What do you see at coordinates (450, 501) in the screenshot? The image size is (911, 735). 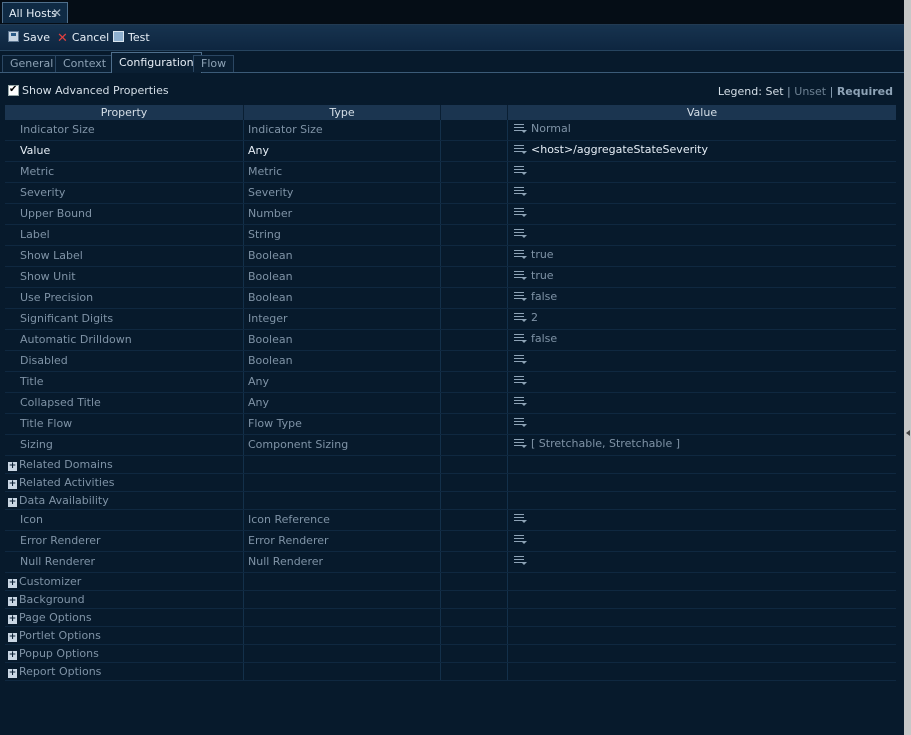 I see `group-row: + Data Availability` at bounding box center [450, 501].